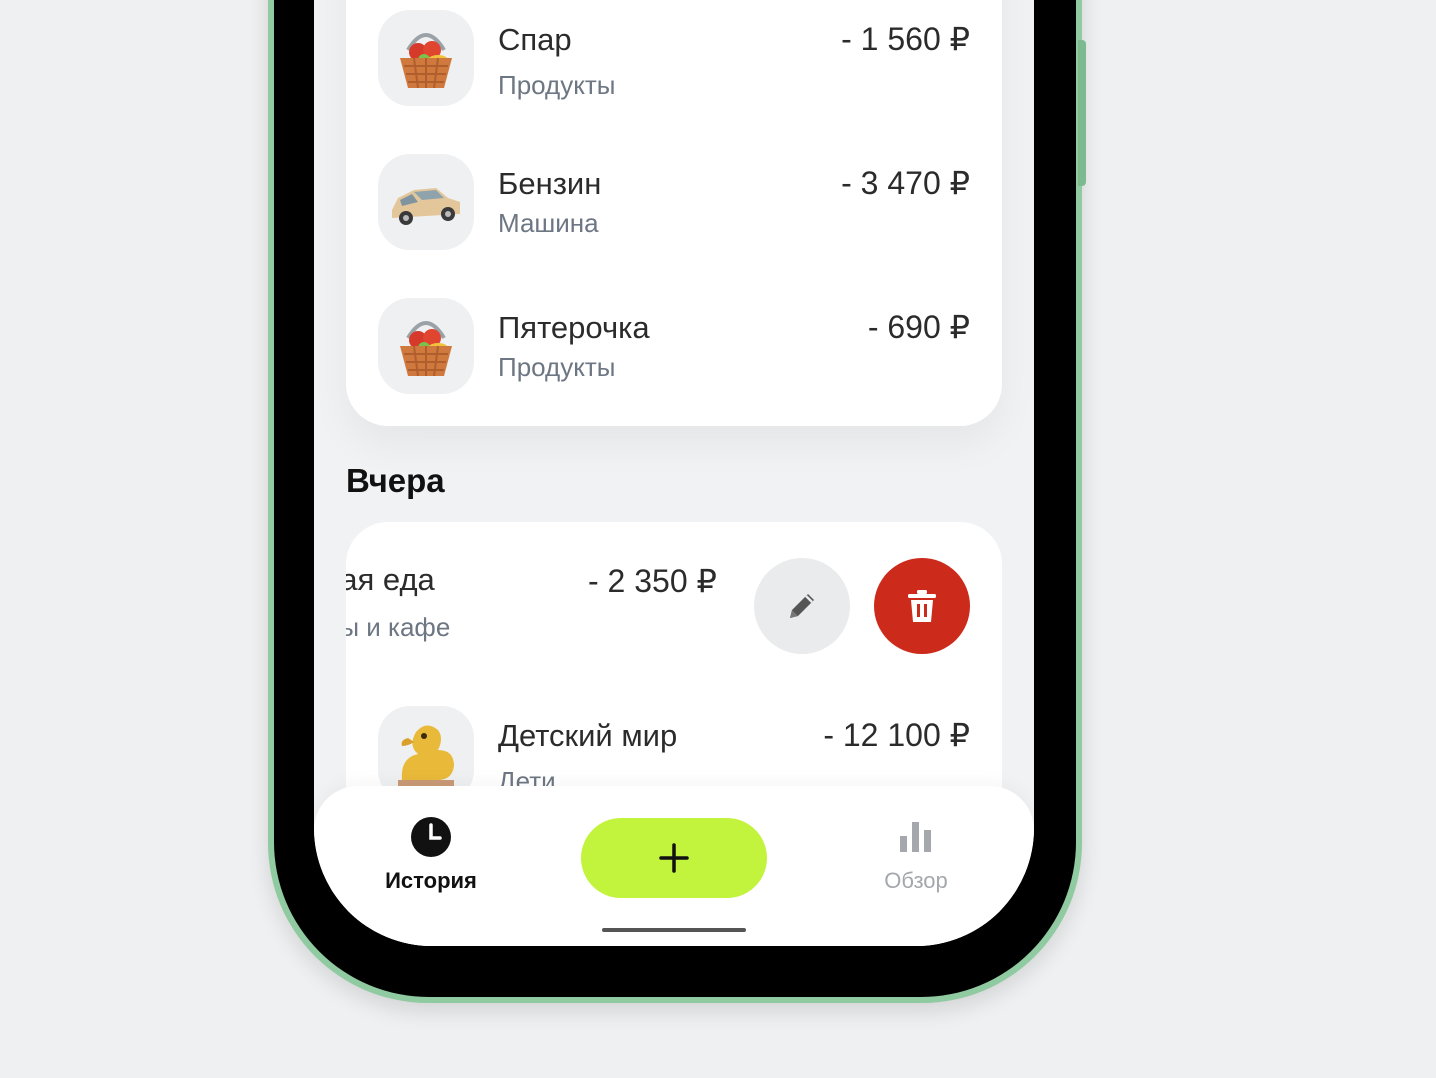 This screenshot has width=1436, height=1078. What do you see at coordinates (431, 880) in the screenshot?
I see `tab-history-label: История` at bounding box center [431, 880].